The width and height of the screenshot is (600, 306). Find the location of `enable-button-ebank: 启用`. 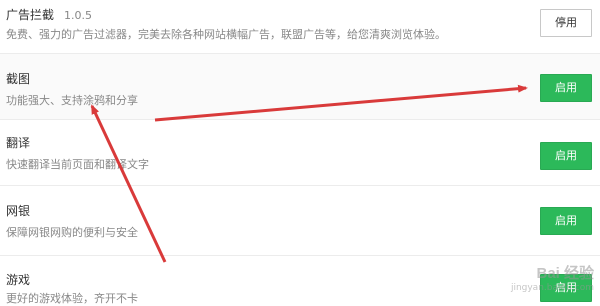

enable-button-ebank: 启用 is located at coordinates (566, 221).